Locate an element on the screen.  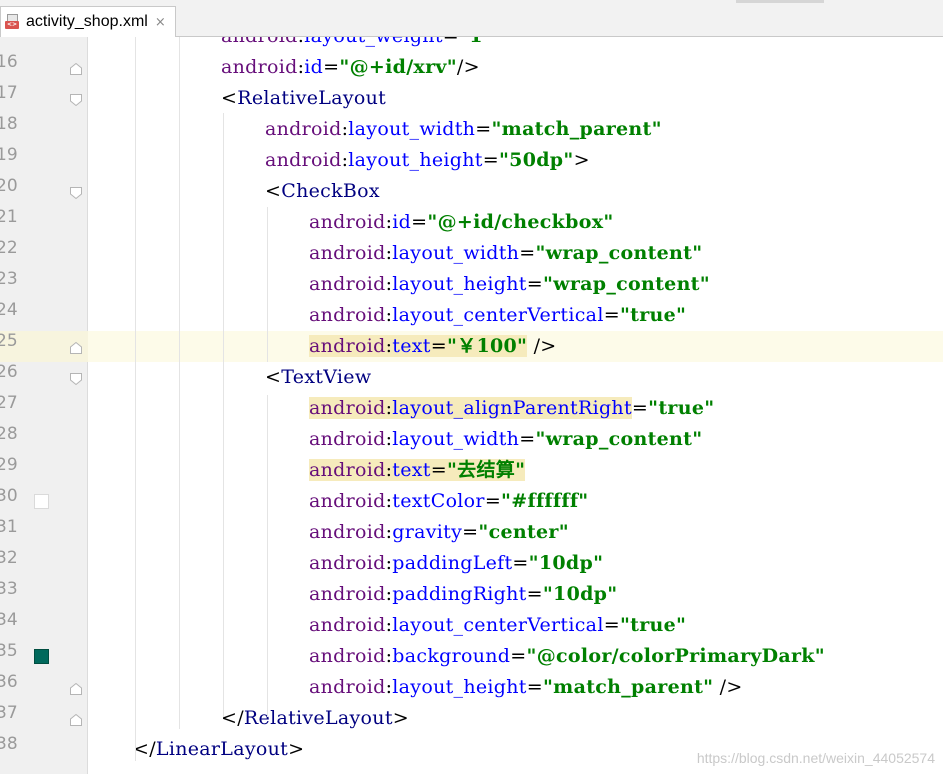
code-line: 16 android:id="@+id/xrv"/> is located at coordinates (471, 67).